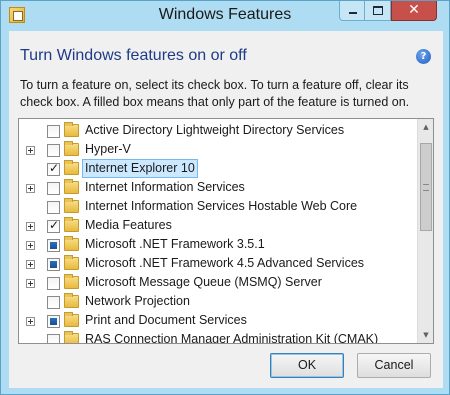 Image resolution: width=450 pixels, height=395 pixels. Describe the element at coordinates (203, 282) in the screenshot. I see `feature-label: Microsoft Message Queue (MSMQ) Server` at that location.